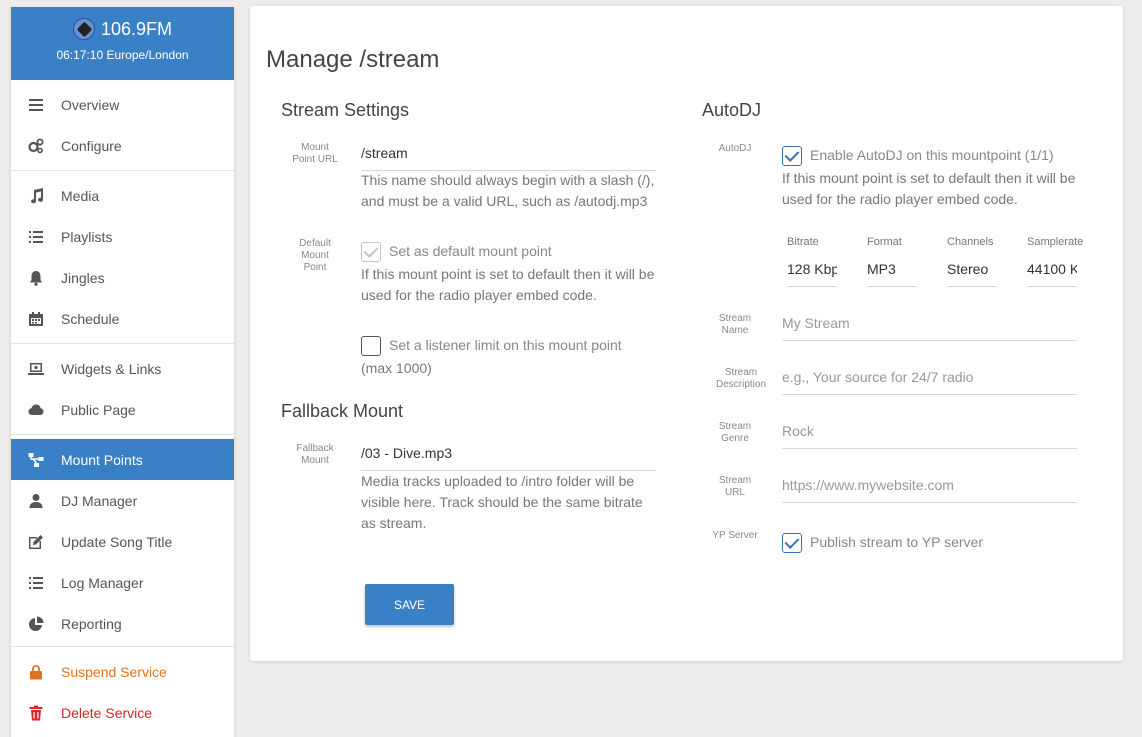 This screenshot has width=1142, height=737. What do you see at coordinates (505, 345) in the screenshot?
I see `listener-limit-checkbox-label: Set a listener limit on this mount point` at bounding box center [505, 345].